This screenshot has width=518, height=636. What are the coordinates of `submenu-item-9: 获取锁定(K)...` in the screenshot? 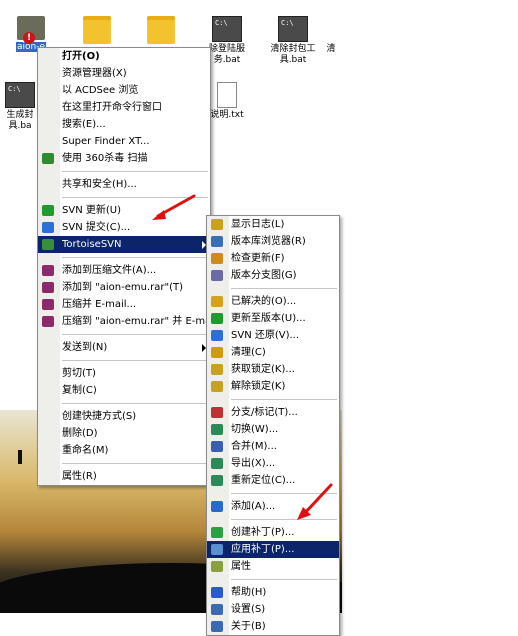 It's located at (273, 369).